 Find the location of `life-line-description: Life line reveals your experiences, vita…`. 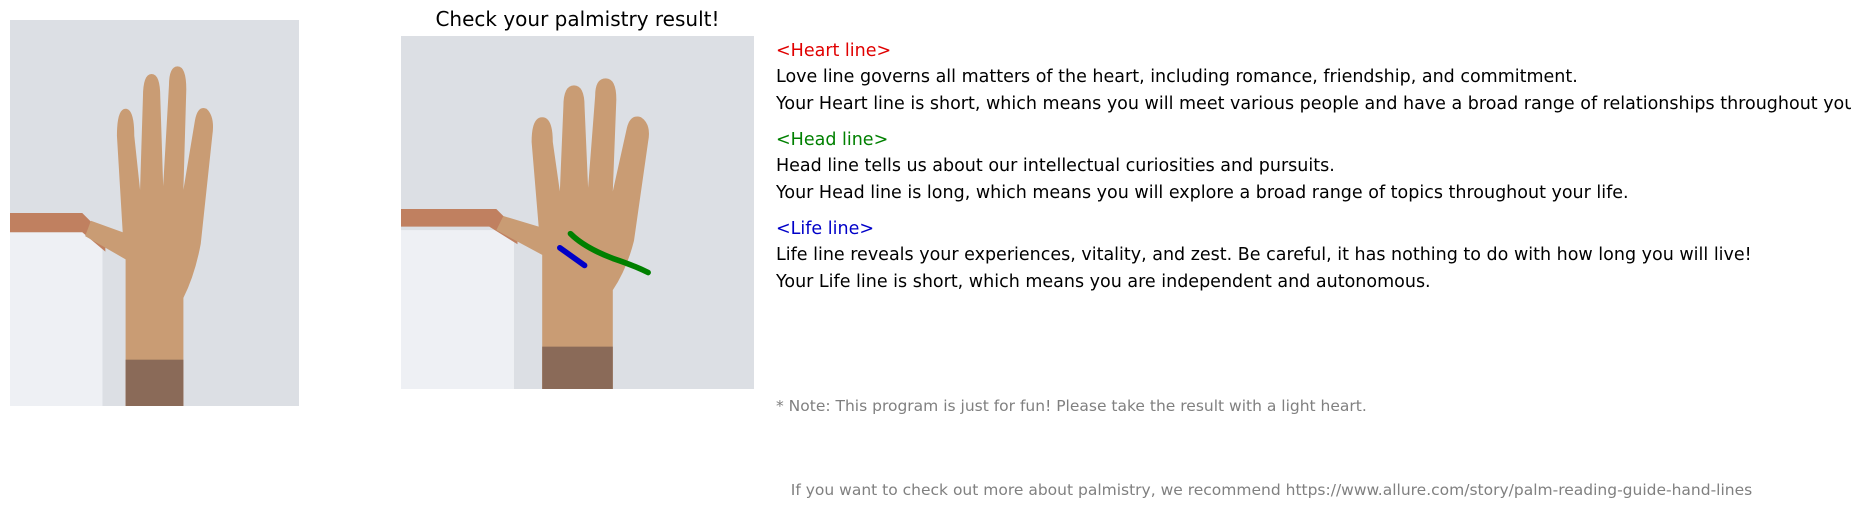

life-line-description: Life line reveals your experiences, vita… is located at coordinates (1264, 255).